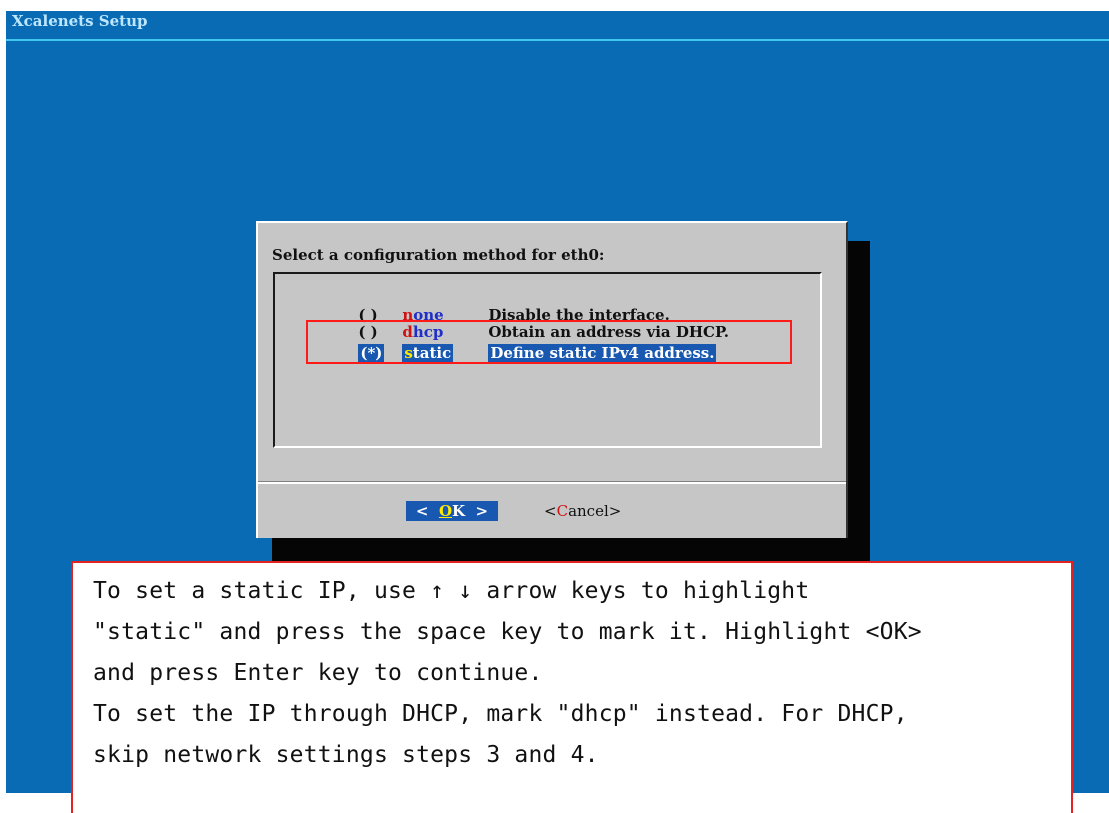 The width and height of the screenshot is (1109, 813). Describe the element at coordinates (557, 25) in the screenshot. I see `title-bar: Xcalenets Setup` at that location.